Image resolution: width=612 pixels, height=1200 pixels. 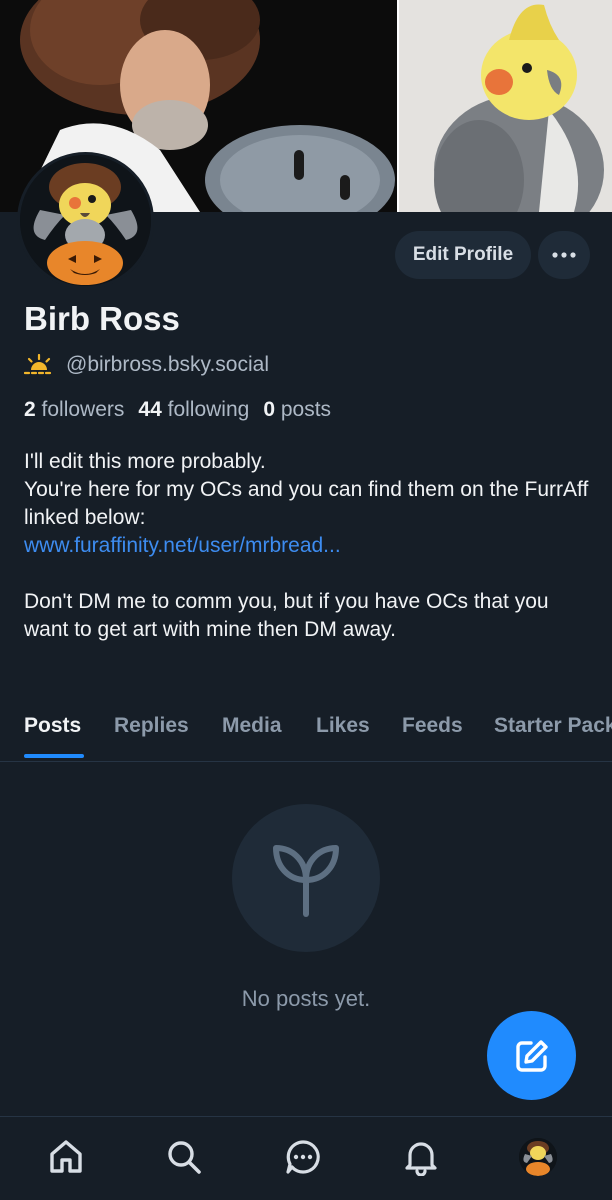 What do you see at coordinates (167, 365) in the screenshot?
I see `profile-handle: @birbross.bsky.social` at bounding box center [167, 365].